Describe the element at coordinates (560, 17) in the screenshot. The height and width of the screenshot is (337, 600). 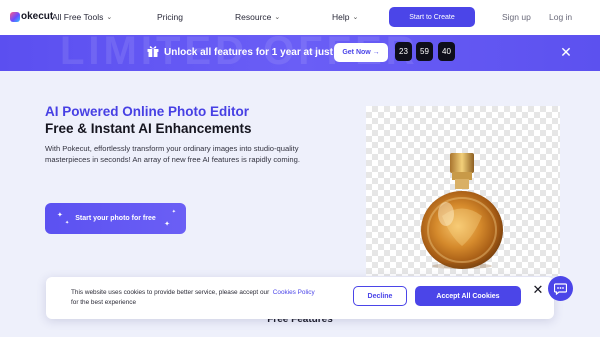
I see `log-in-link: Log in` at that location.